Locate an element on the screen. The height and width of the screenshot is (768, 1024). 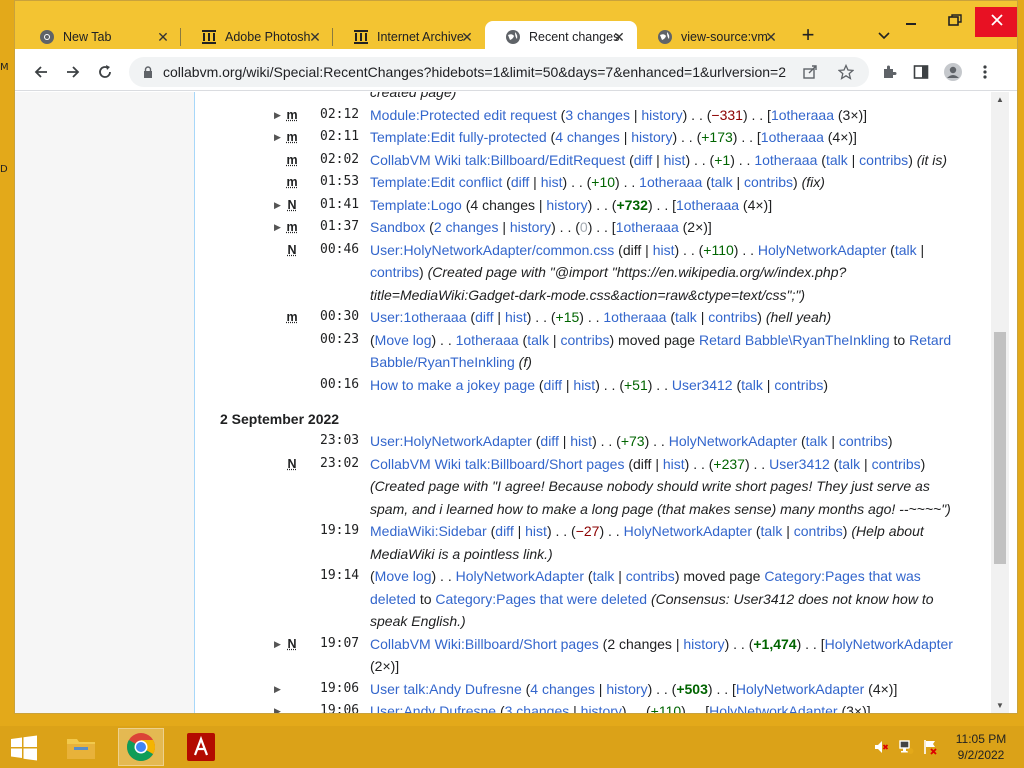
back-button is located at coordinates (41, 72).